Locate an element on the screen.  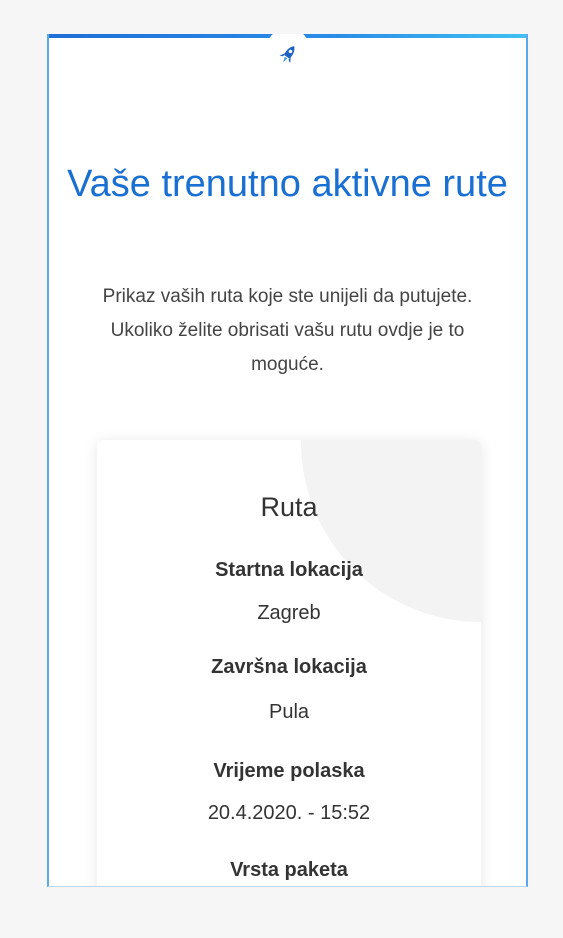
package-type-label: Vrsta paketa is located at coordinates (289, 870).